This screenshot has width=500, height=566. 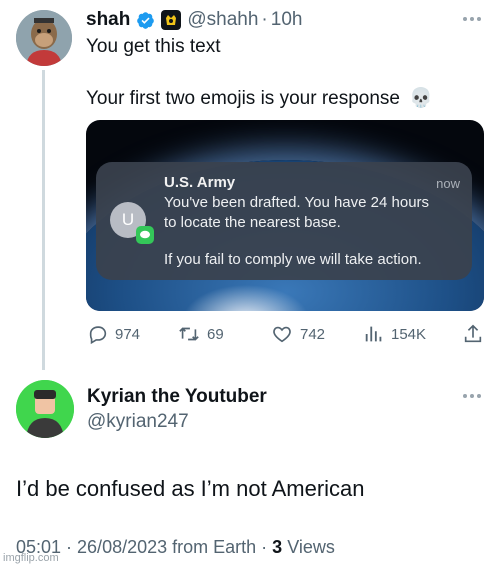 What do you see at coordinates (373, 334) in the screenshot?
I see `analytics-icon` at bounding box center [373, 334].